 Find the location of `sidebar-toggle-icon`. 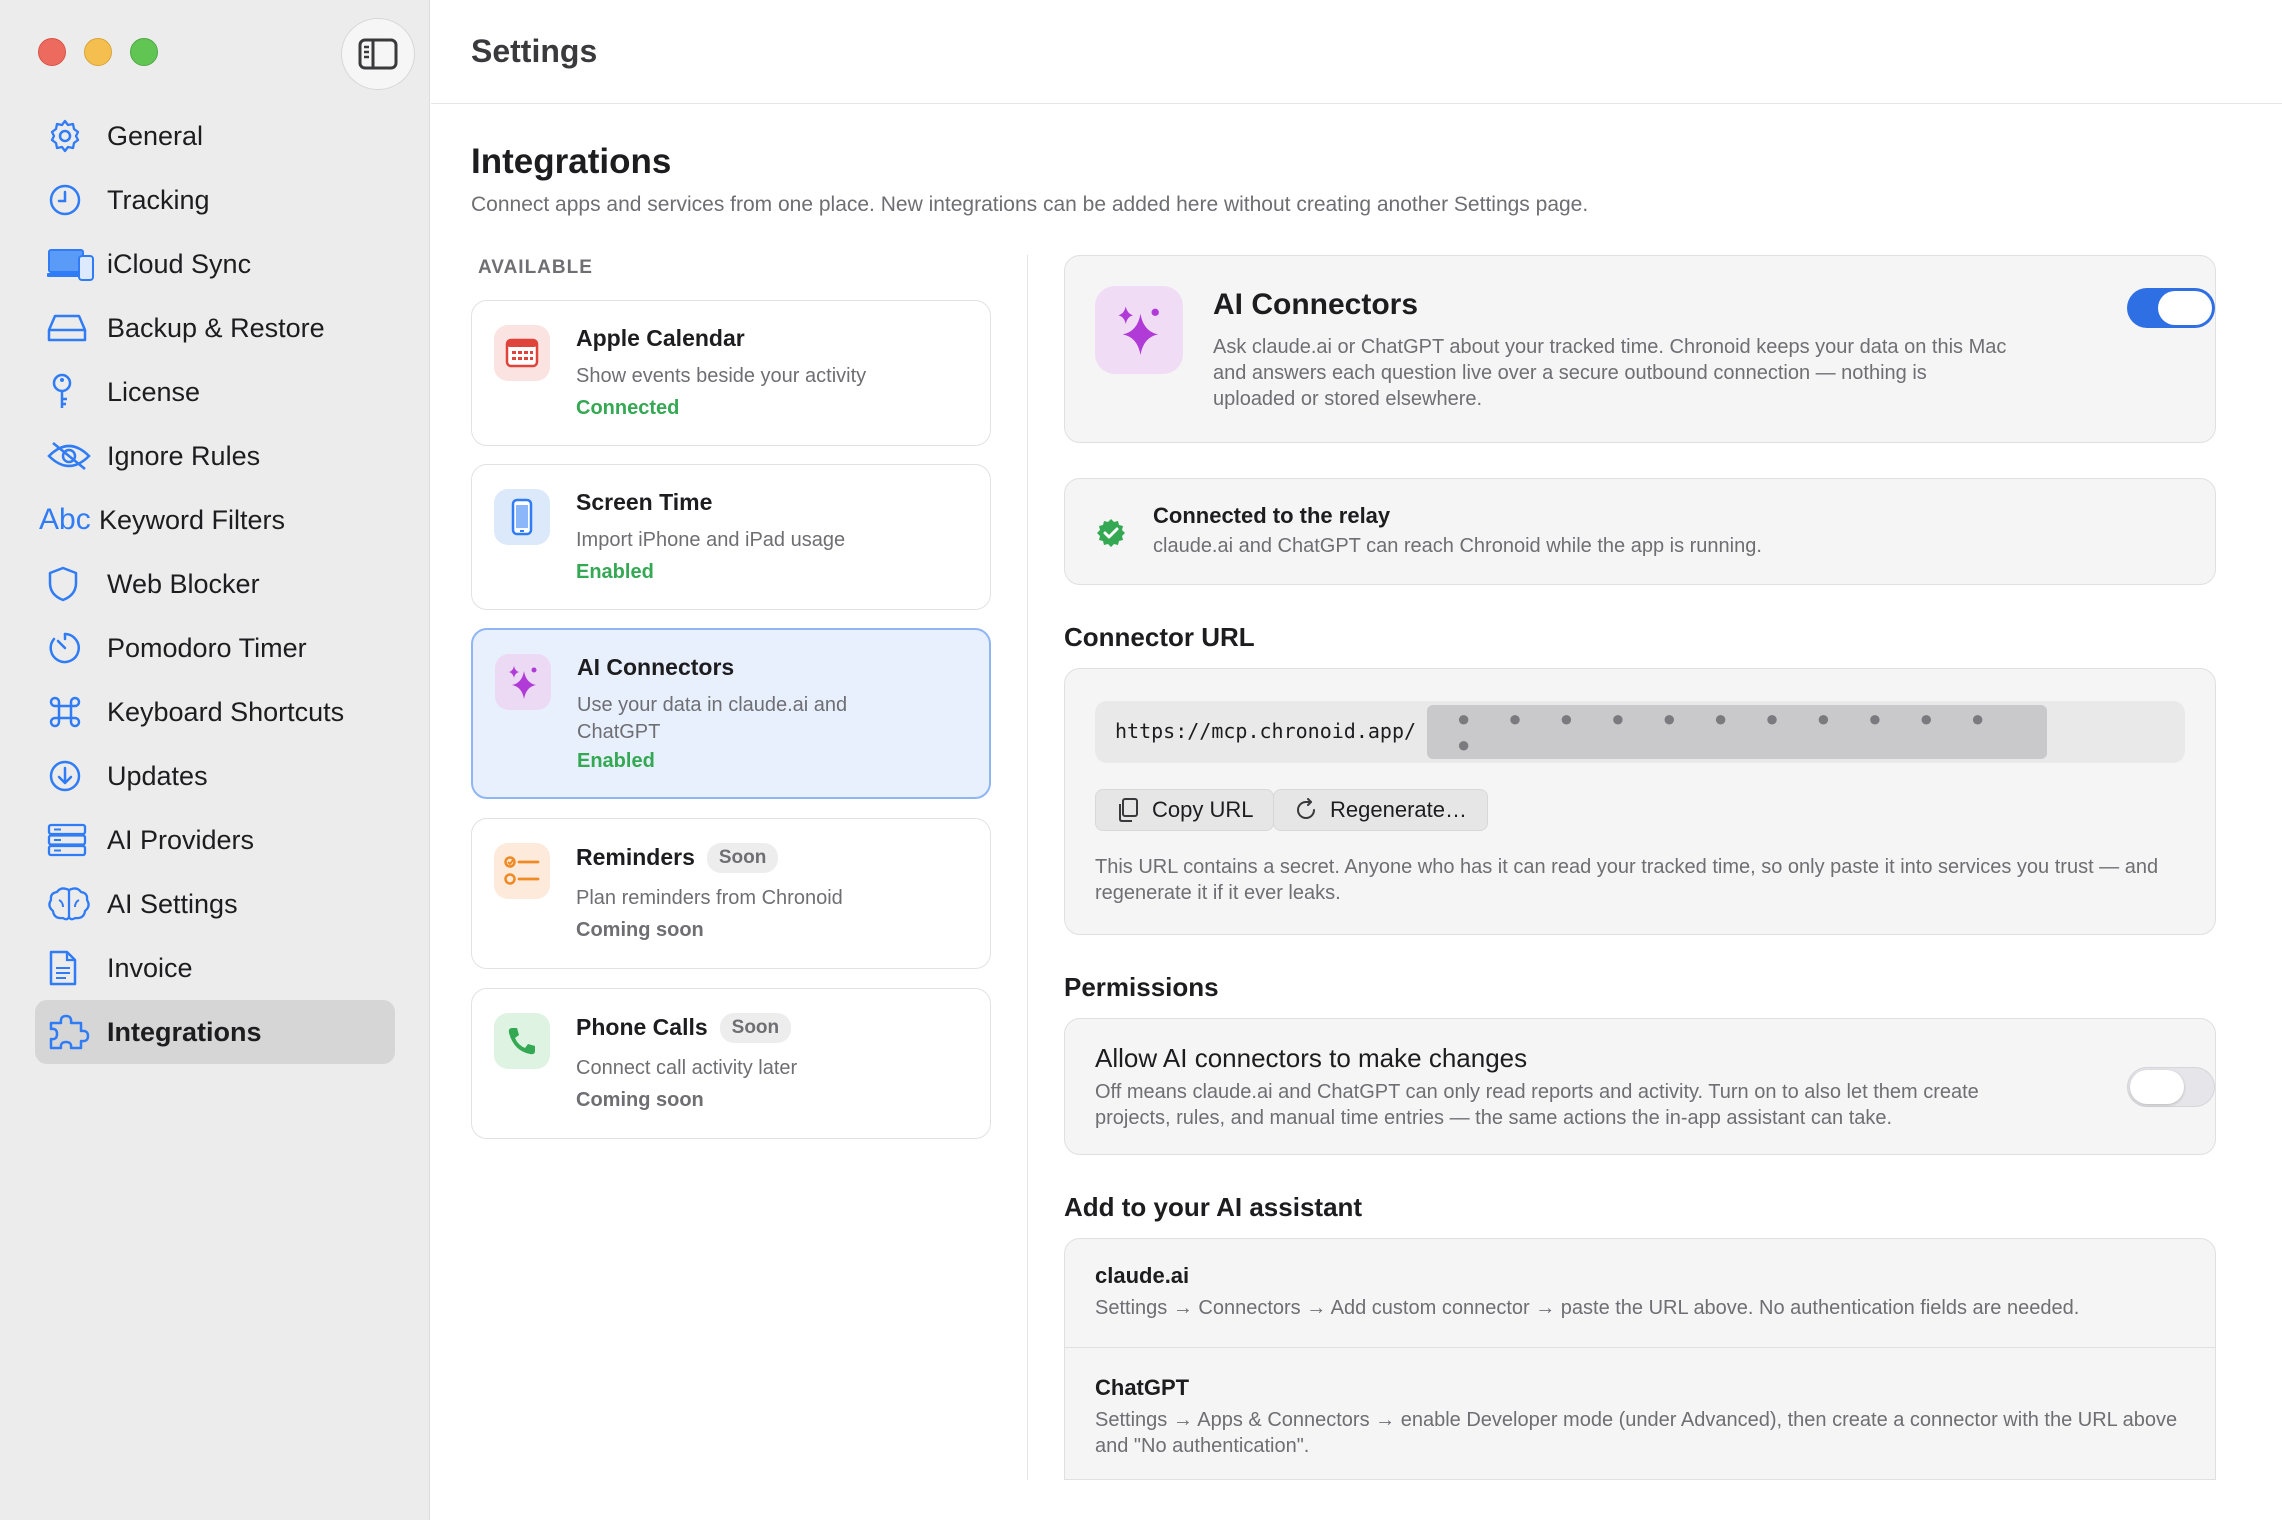

sidebar-toggle-icon is located at coordinates (378, 54).